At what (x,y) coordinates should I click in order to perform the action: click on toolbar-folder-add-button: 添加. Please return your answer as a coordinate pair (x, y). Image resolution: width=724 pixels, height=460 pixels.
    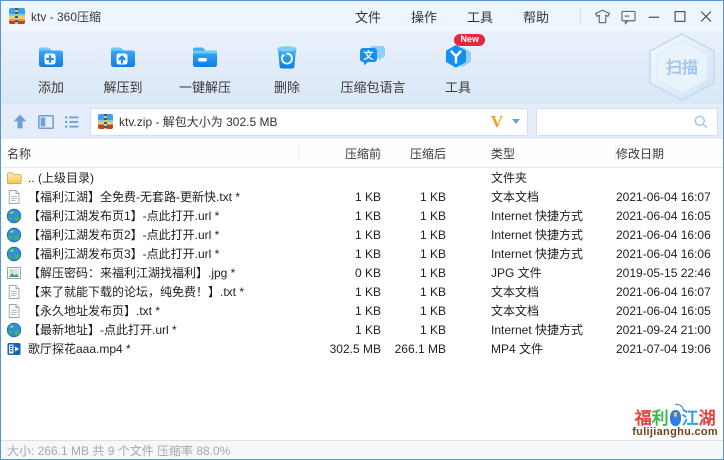
    Looking at the image, I should click on (51, 67).